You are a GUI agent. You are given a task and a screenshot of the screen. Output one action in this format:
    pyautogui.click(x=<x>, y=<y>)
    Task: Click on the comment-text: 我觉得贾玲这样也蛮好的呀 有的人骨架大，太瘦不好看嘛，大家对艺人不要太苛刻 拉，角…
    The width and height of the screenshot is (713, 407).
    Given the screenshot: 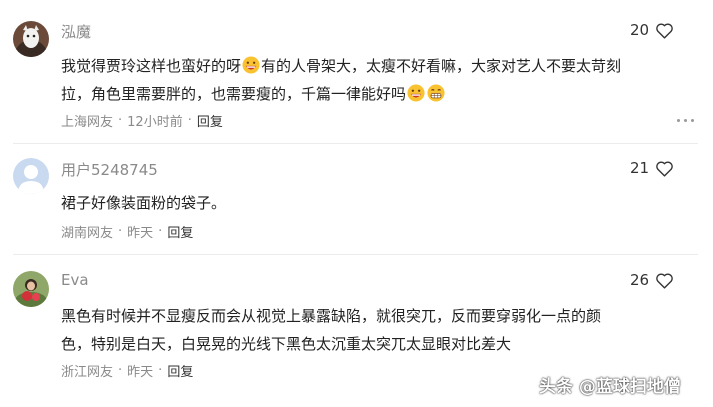 What is the action you would take?
    pyautogui.click(x=368, y=80)
    